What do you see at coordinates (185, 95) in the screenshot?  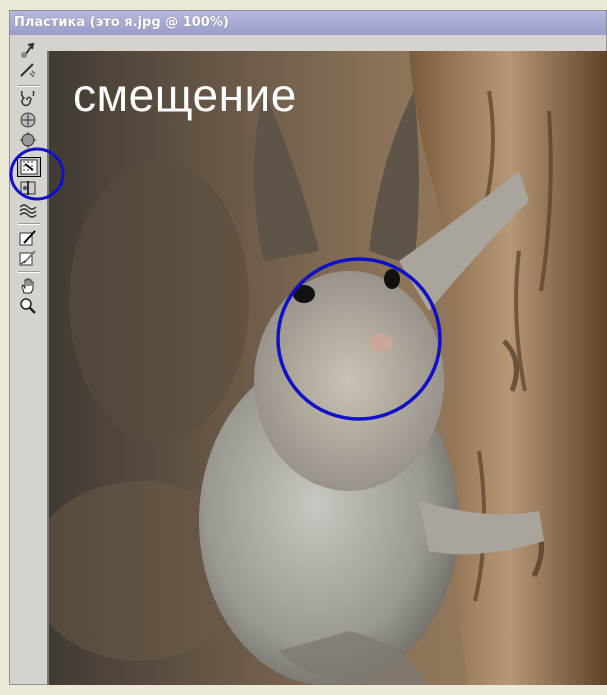 I see `caption-text: смещение` at bounding box center [185, 95].